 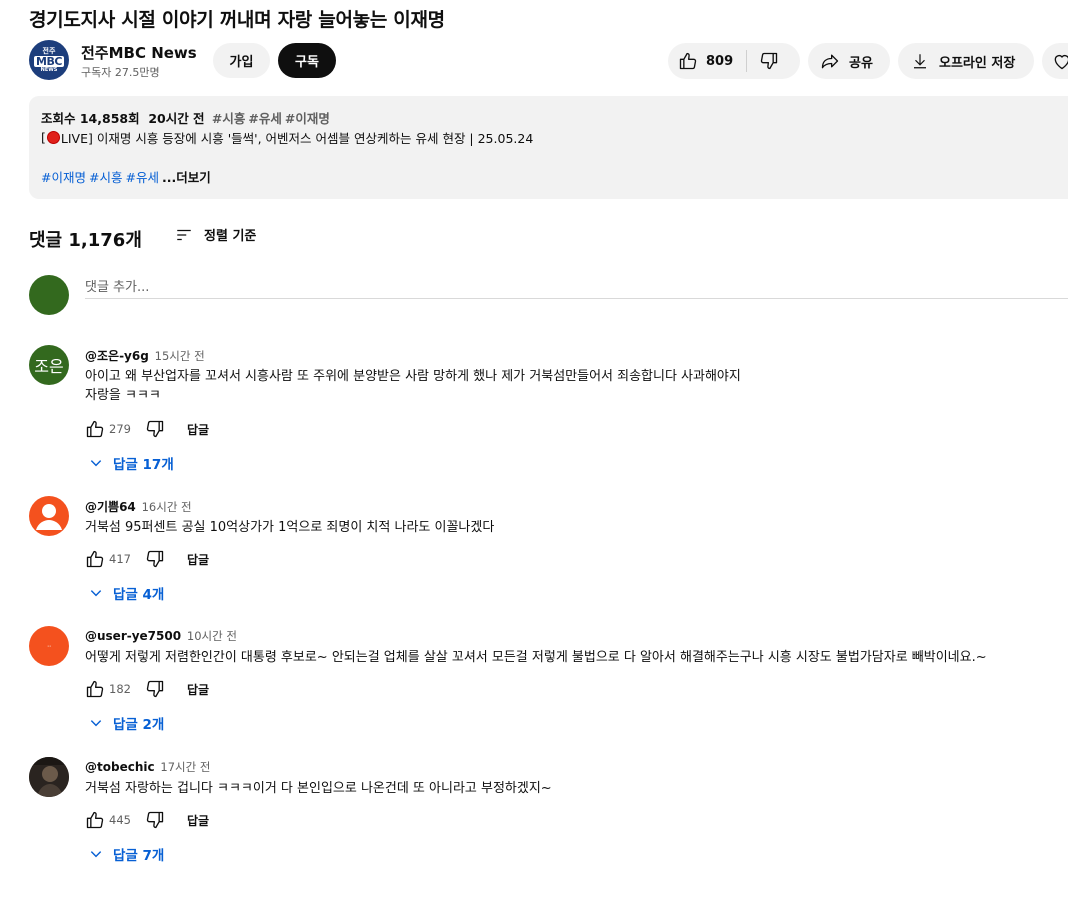 I want to click on comments-header: 댓글 1,176개 정렬 기준, so click(x=229, y=238).